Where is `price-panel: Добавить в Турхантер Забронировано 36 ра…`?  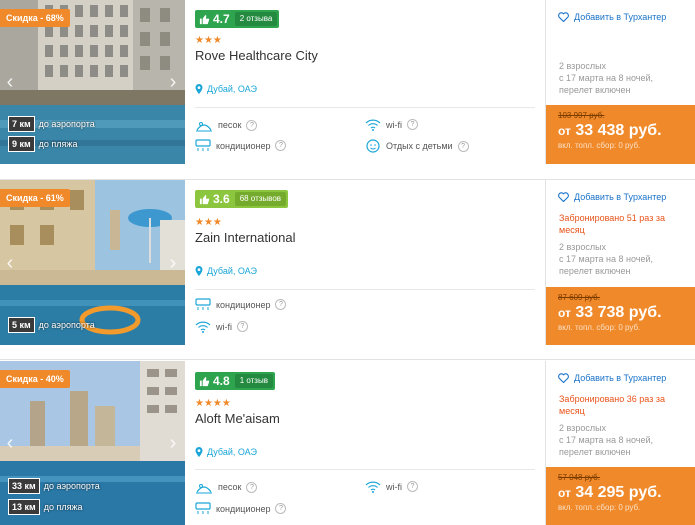
price-panel: Добавить в Турхантер Забронировано 36 ра… is located at coordinates (620, 443).